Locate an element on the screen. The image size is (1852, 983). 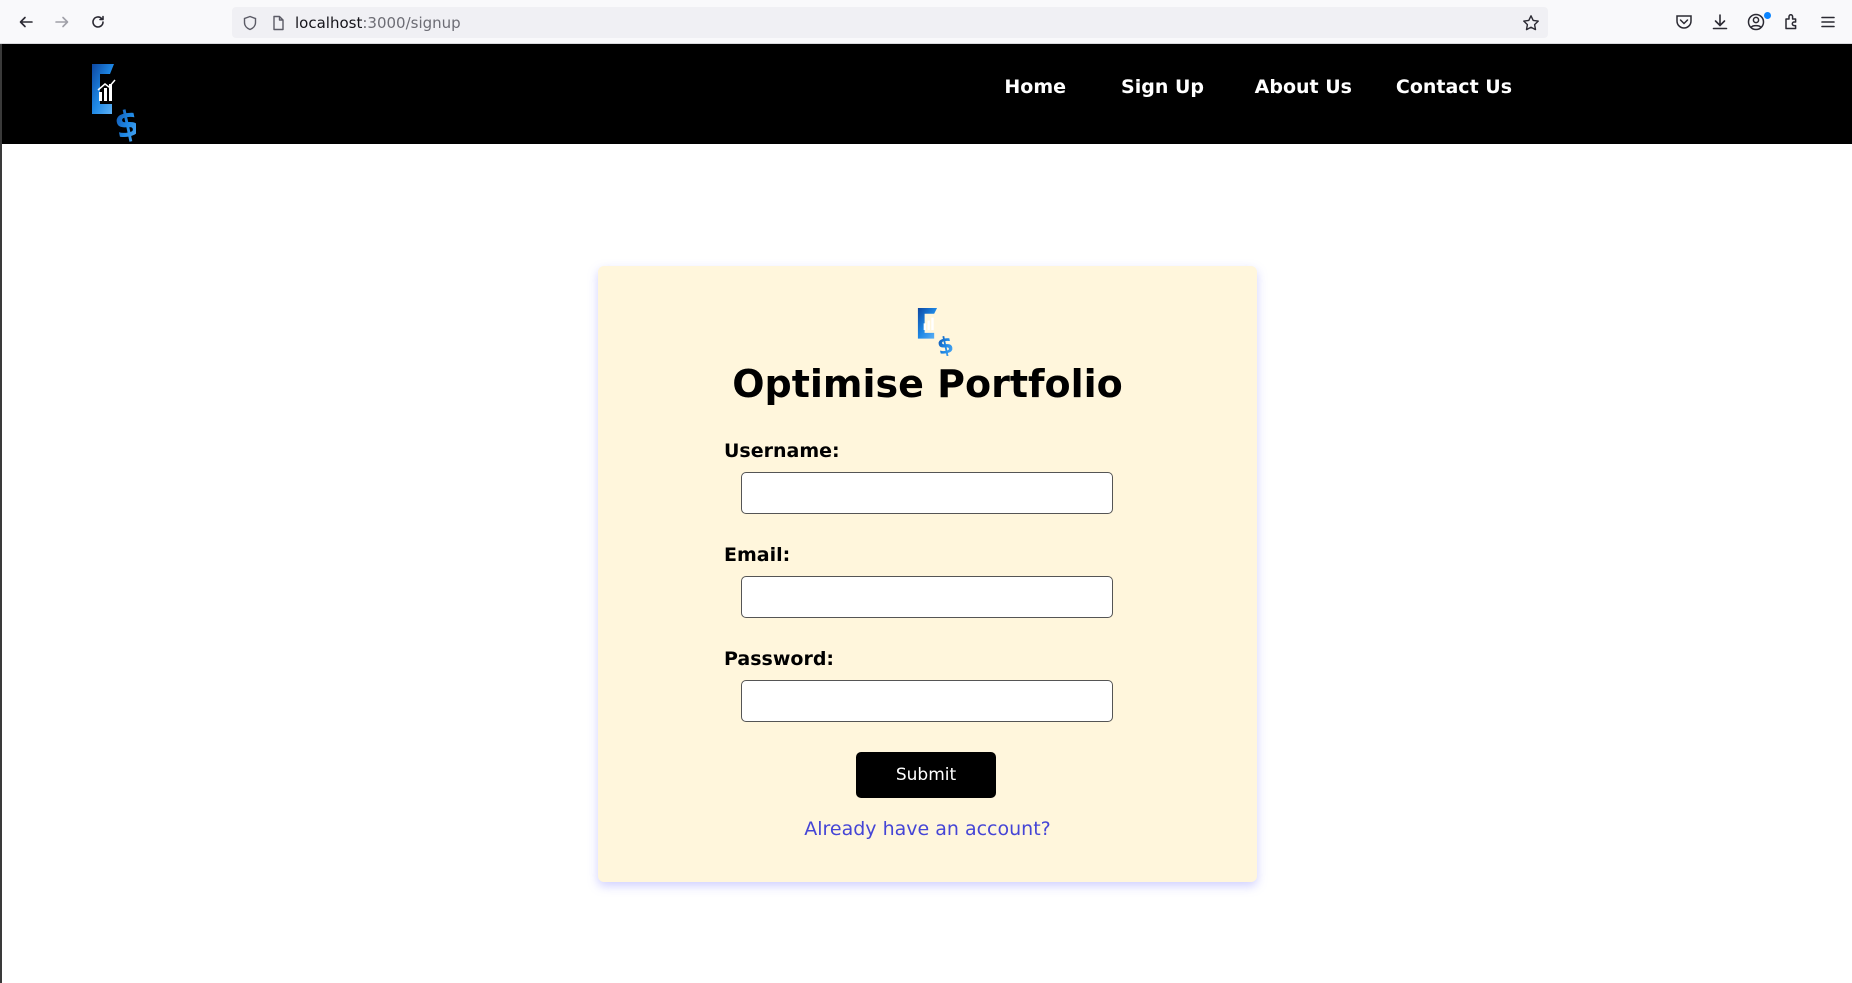
url-text: localhost:3000/signup is located at coordinates (378, 23).